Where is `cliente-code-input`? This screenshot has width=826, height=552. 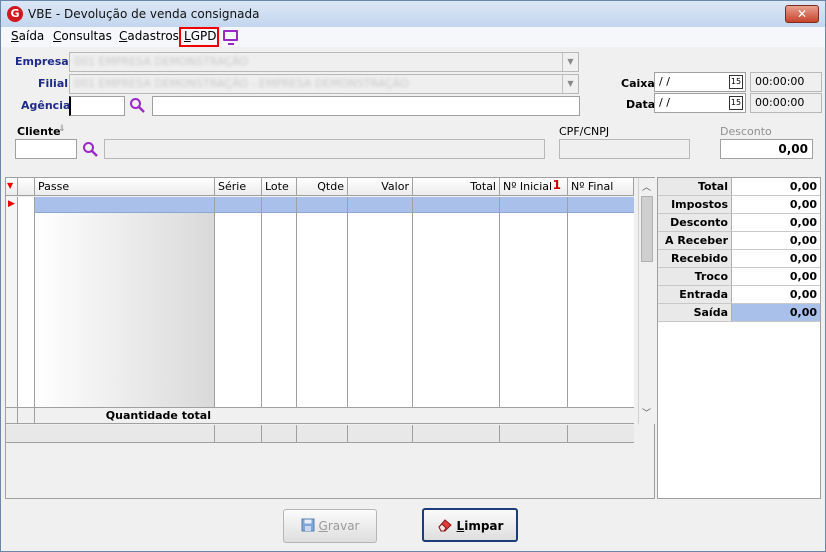 cliente-code-input is located at coordinates (46, 149).